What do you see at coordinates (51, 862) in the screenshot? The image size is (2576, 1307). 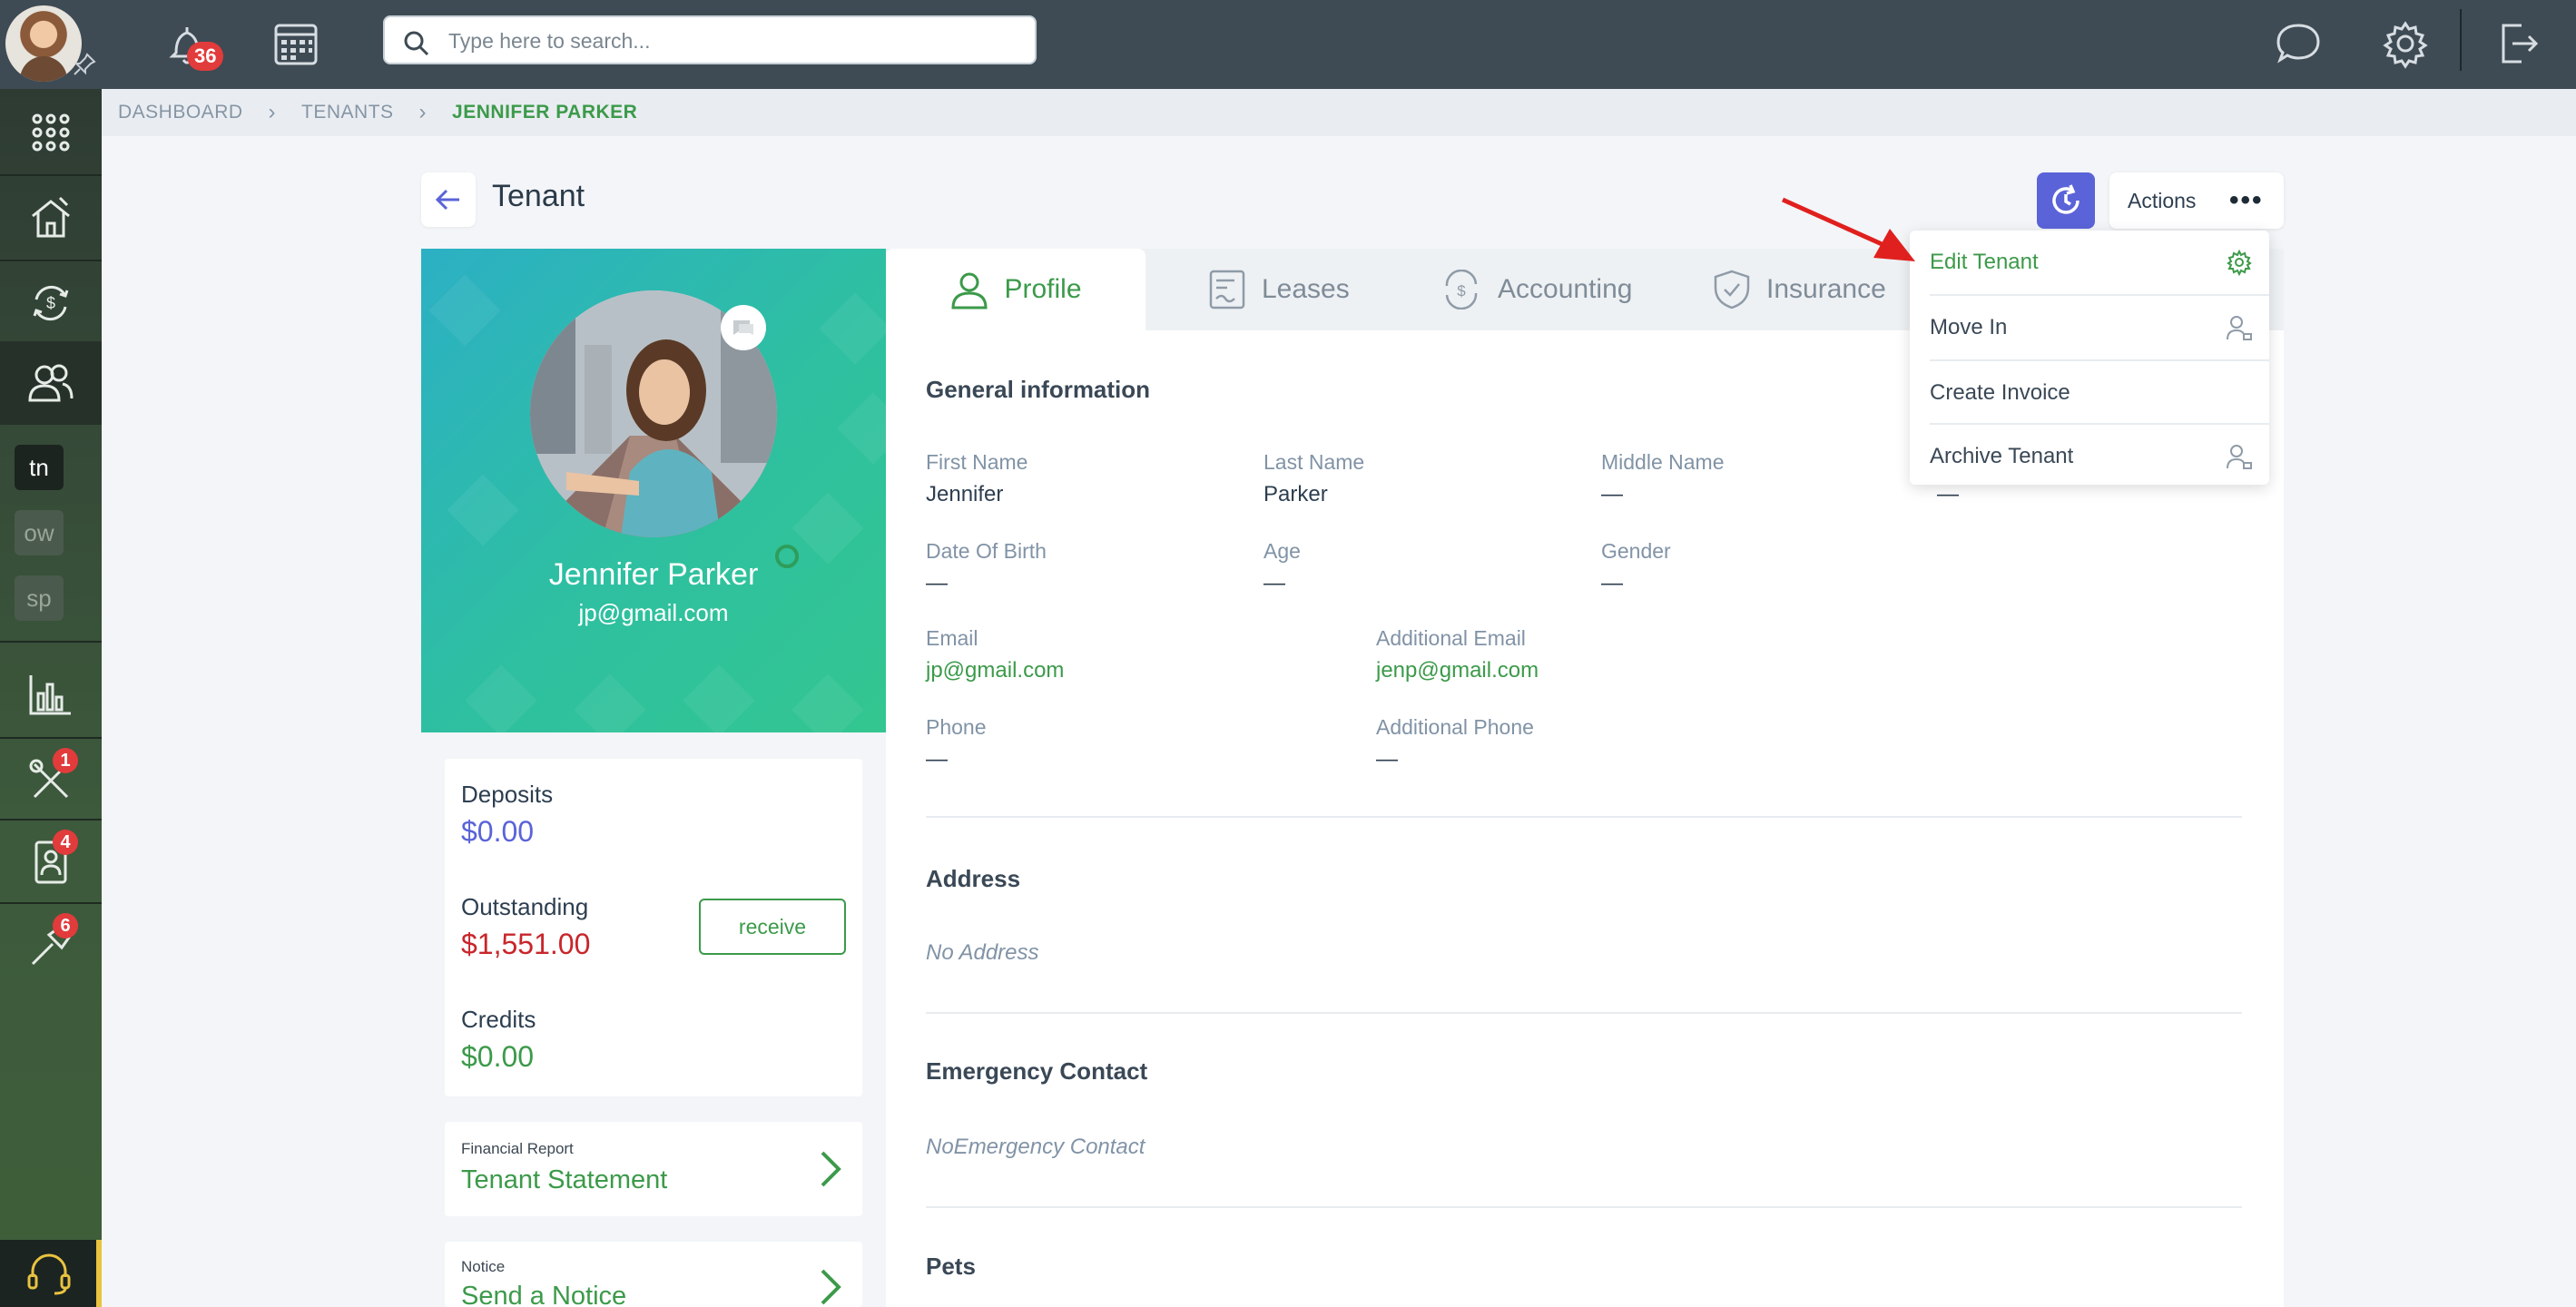 I see `sidebar-item-requests: 4` at bounding box center [51, 862].